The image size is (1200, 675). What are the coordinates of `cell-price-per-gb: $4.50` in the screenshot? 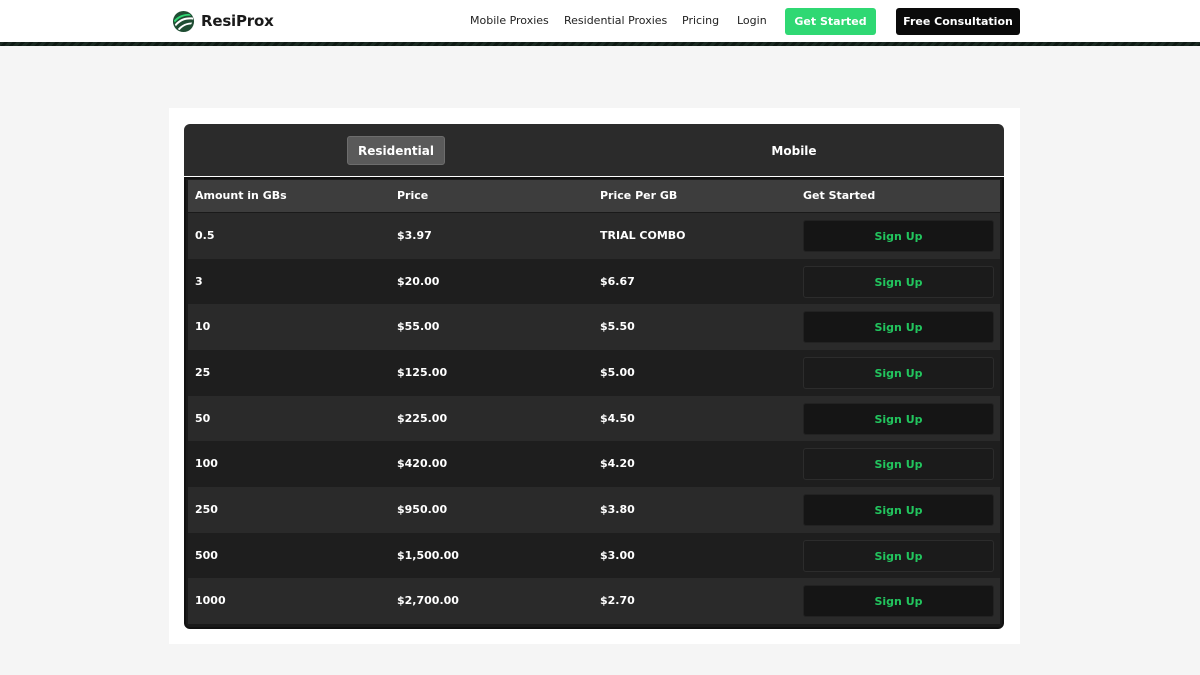 It's located at (617, 418).